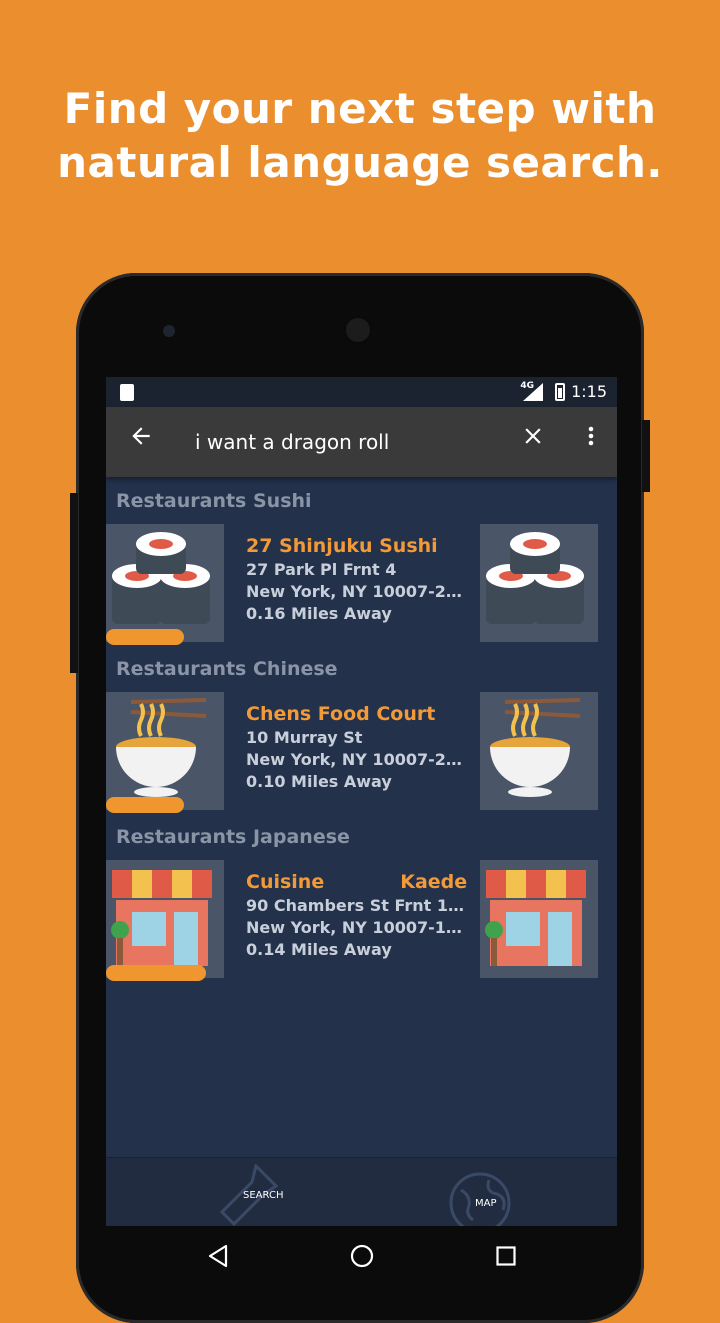  Describe the element at coordinates (357, 905) in the screenshot. I see `restaurant-address: 90 Chambers St Frnt 101` at that location.